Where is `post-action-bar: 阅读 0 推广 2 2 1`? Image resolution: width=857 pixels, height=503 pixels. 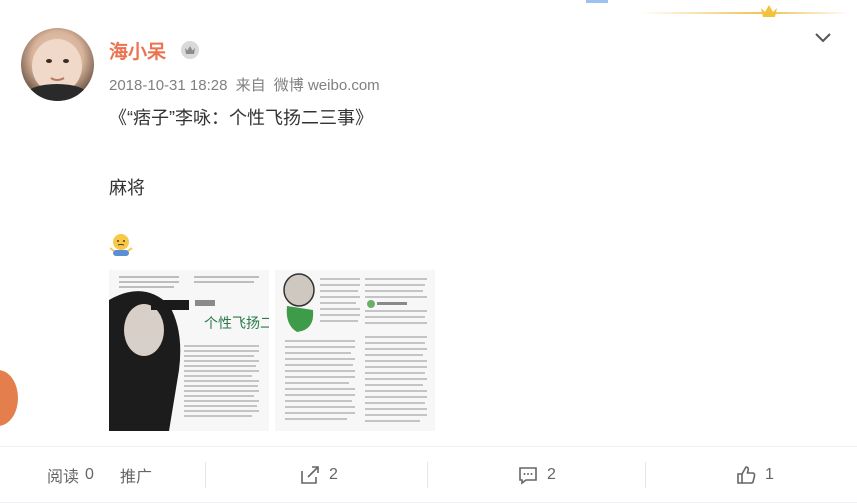
post-action-bar: 阅读 0 推广 2 2 1 is located at coordinates (428, 474).